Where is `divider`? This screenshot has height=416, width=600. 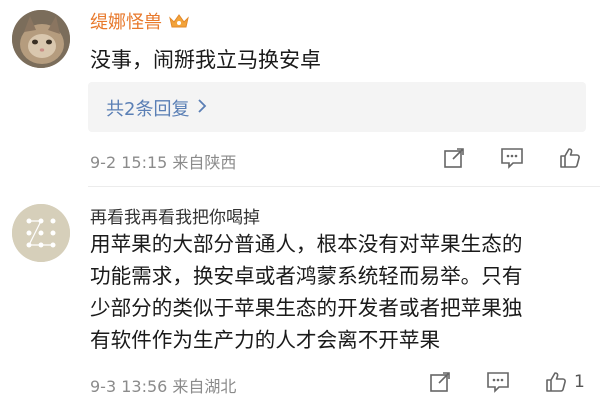
divider is located at coordinates (344, 186).